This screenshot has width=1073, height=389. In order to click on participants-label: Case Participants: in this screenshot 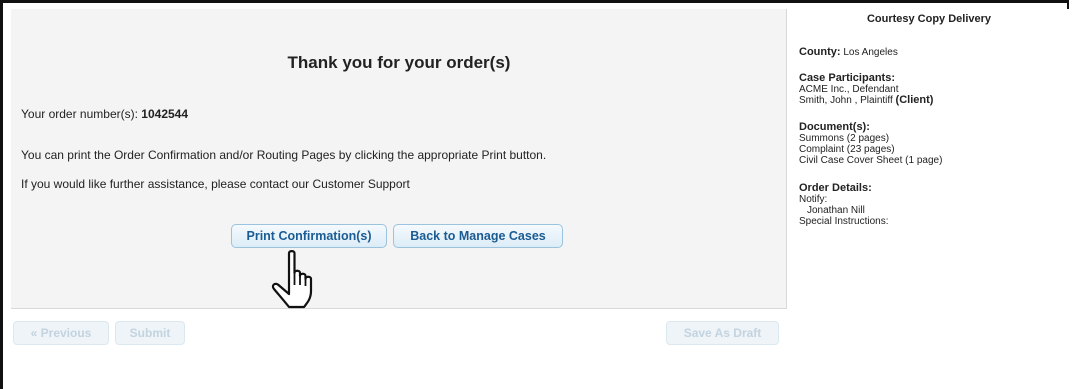, I will do `click(847, 78)`.